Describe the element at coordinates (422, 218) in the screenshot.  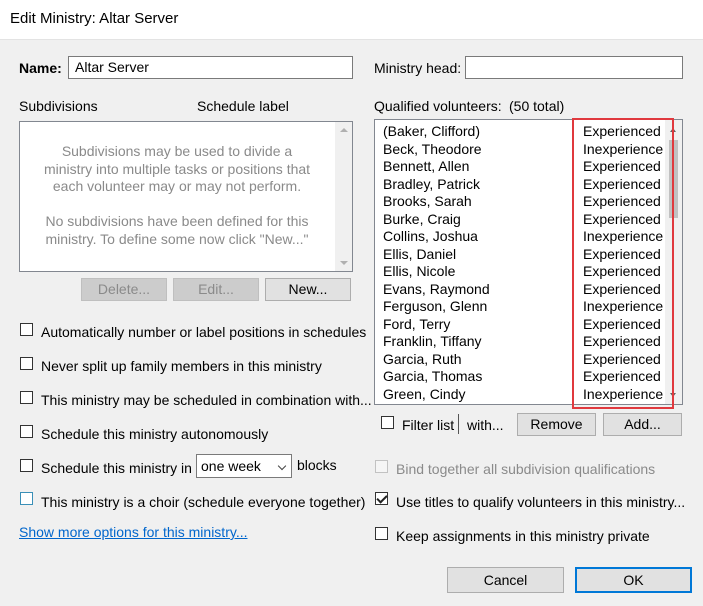
I see `volunteer-name: Burke, Craig` at that location.